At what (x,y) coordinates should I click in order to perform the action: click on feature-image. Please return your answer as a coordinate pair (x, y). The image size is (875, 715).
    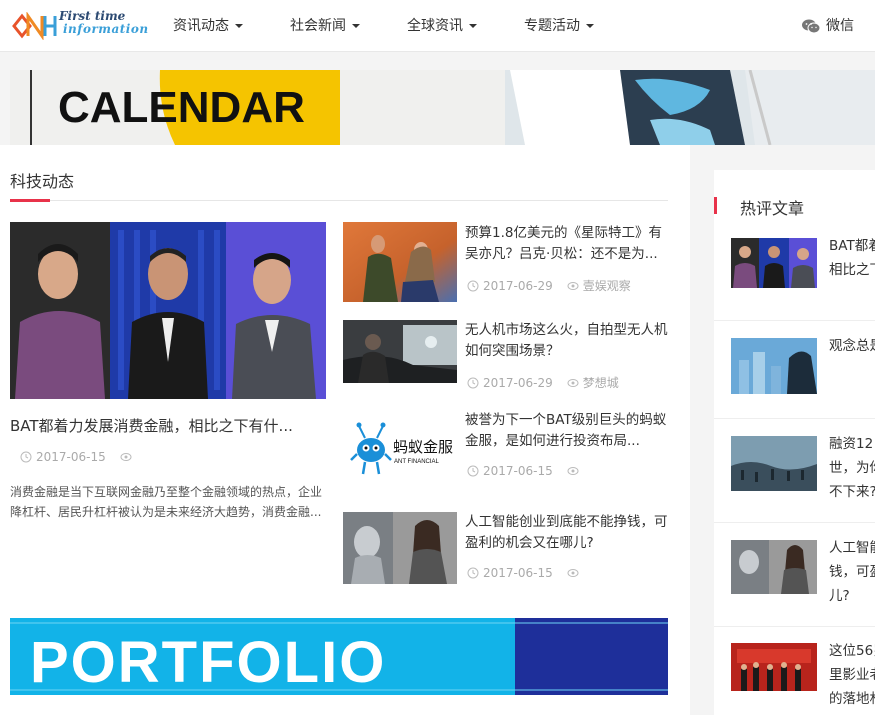
    Looking at the image, I should click on (168, 310).